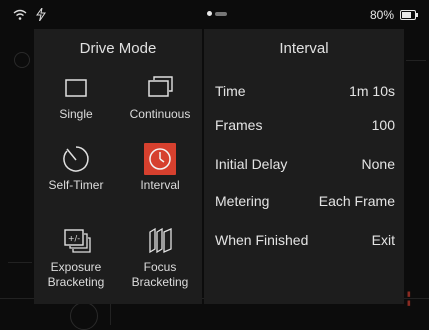 The width and height of the screenshot is (429, 330). What do you see at coordinates (214, 14) in the screenshot?
I see `status-bar: 80%` at bounding box center [214, 14].